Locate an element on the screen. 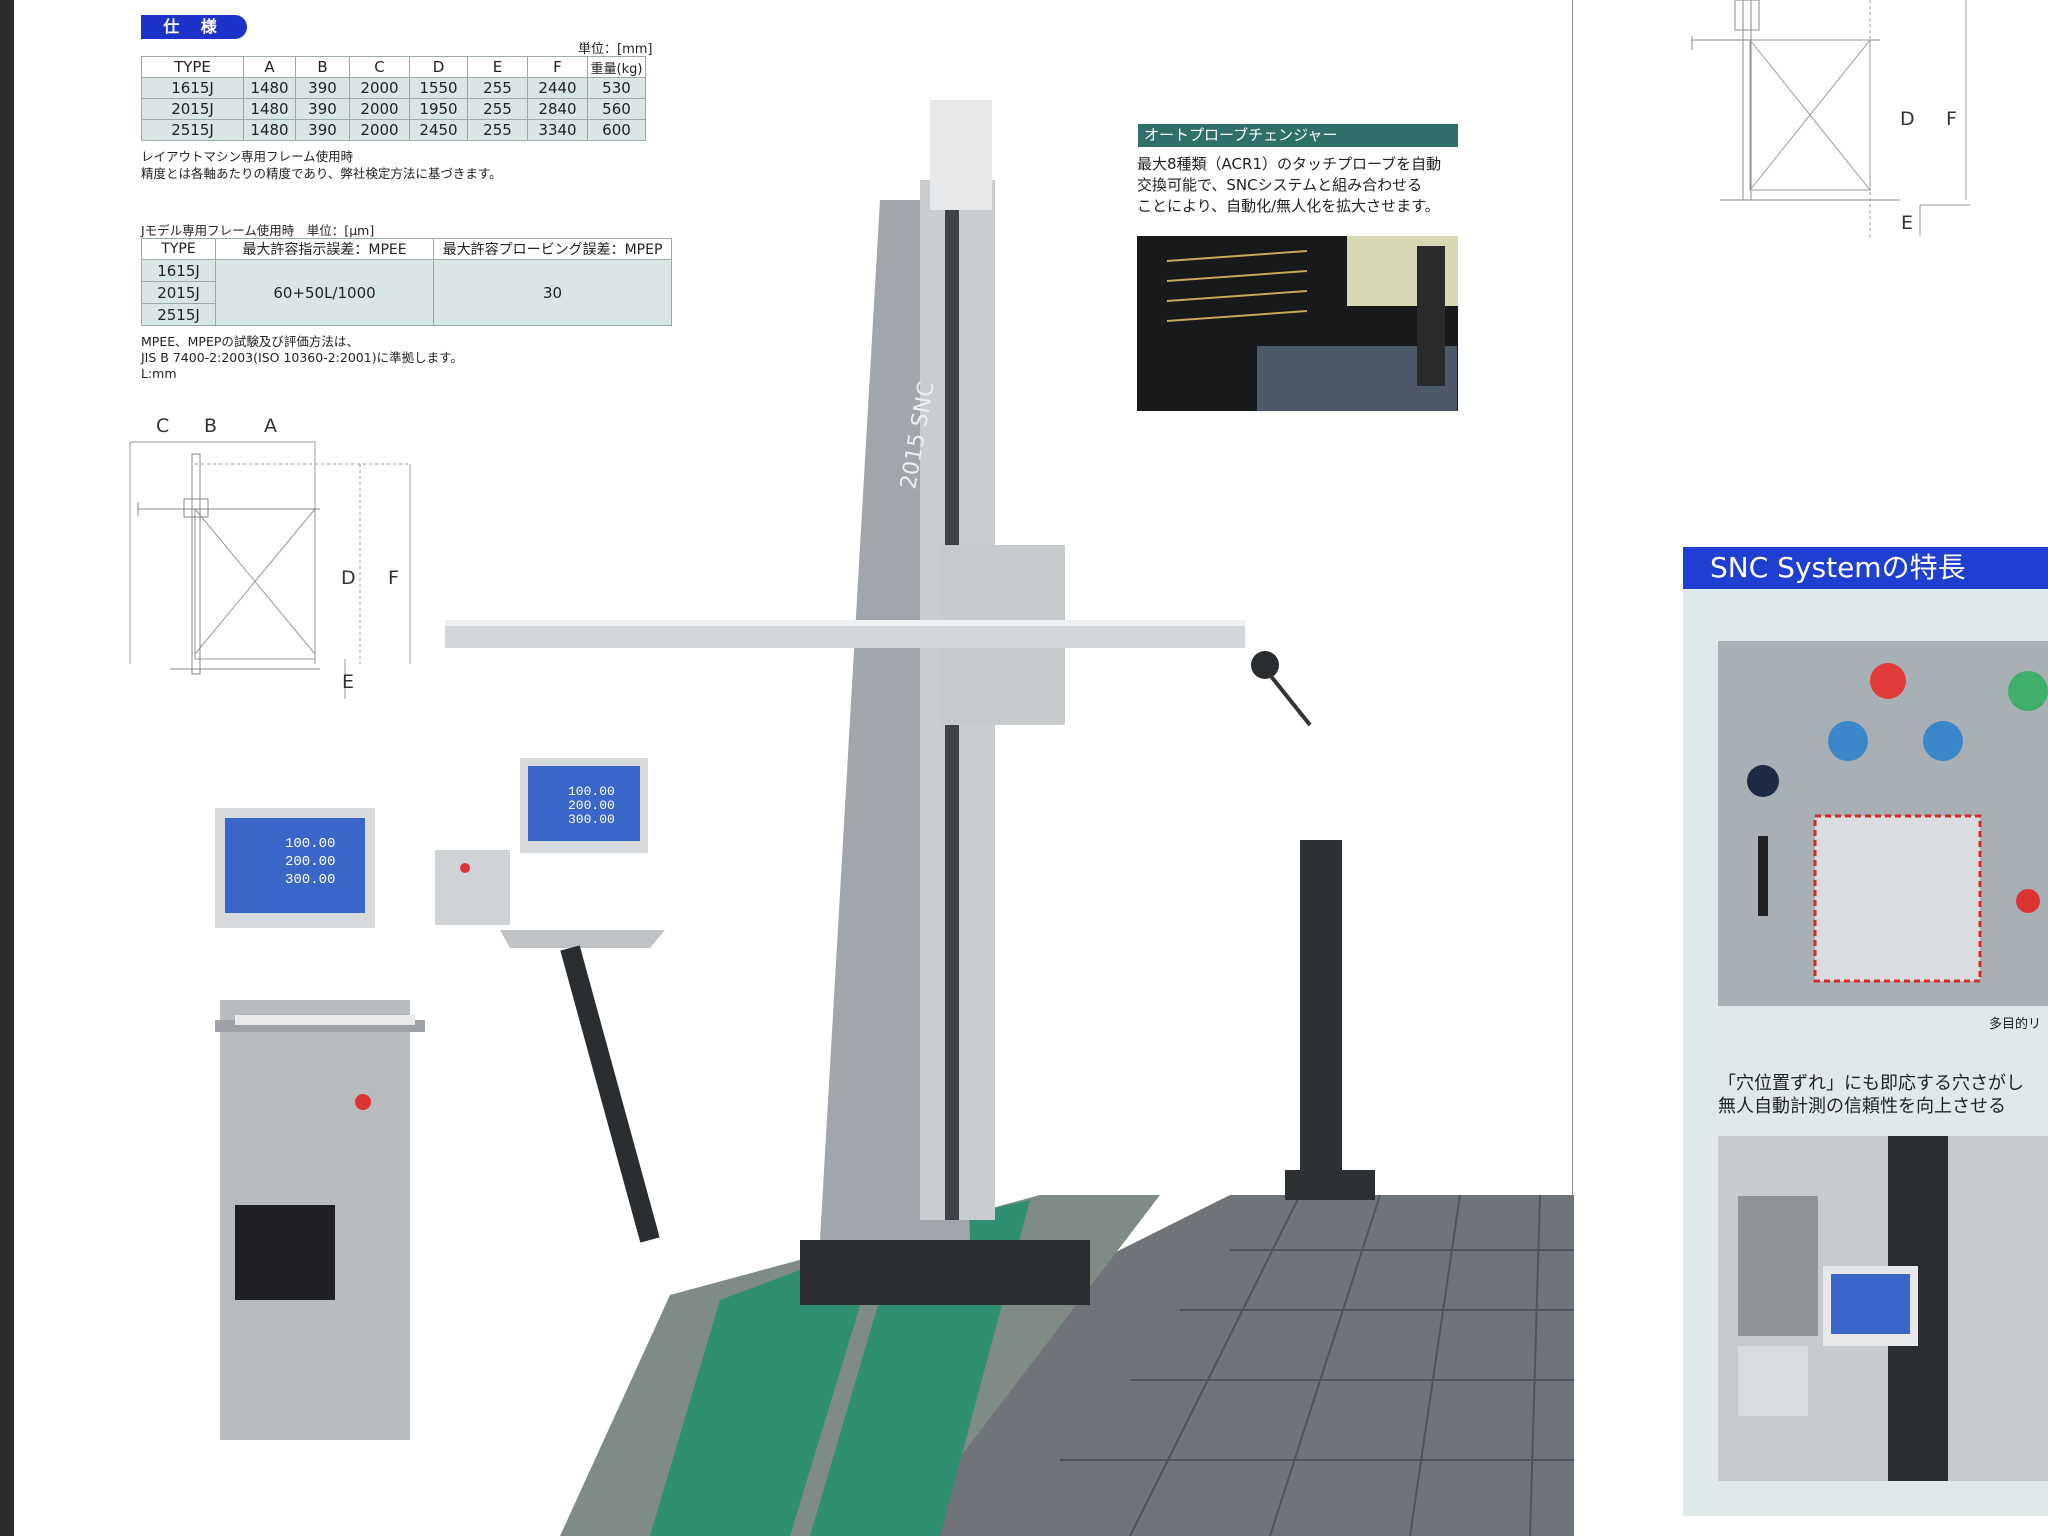 The image size is (2048, 1536). snc-panel-caption: 多目的リ is located at coordinates (2015, 1024).